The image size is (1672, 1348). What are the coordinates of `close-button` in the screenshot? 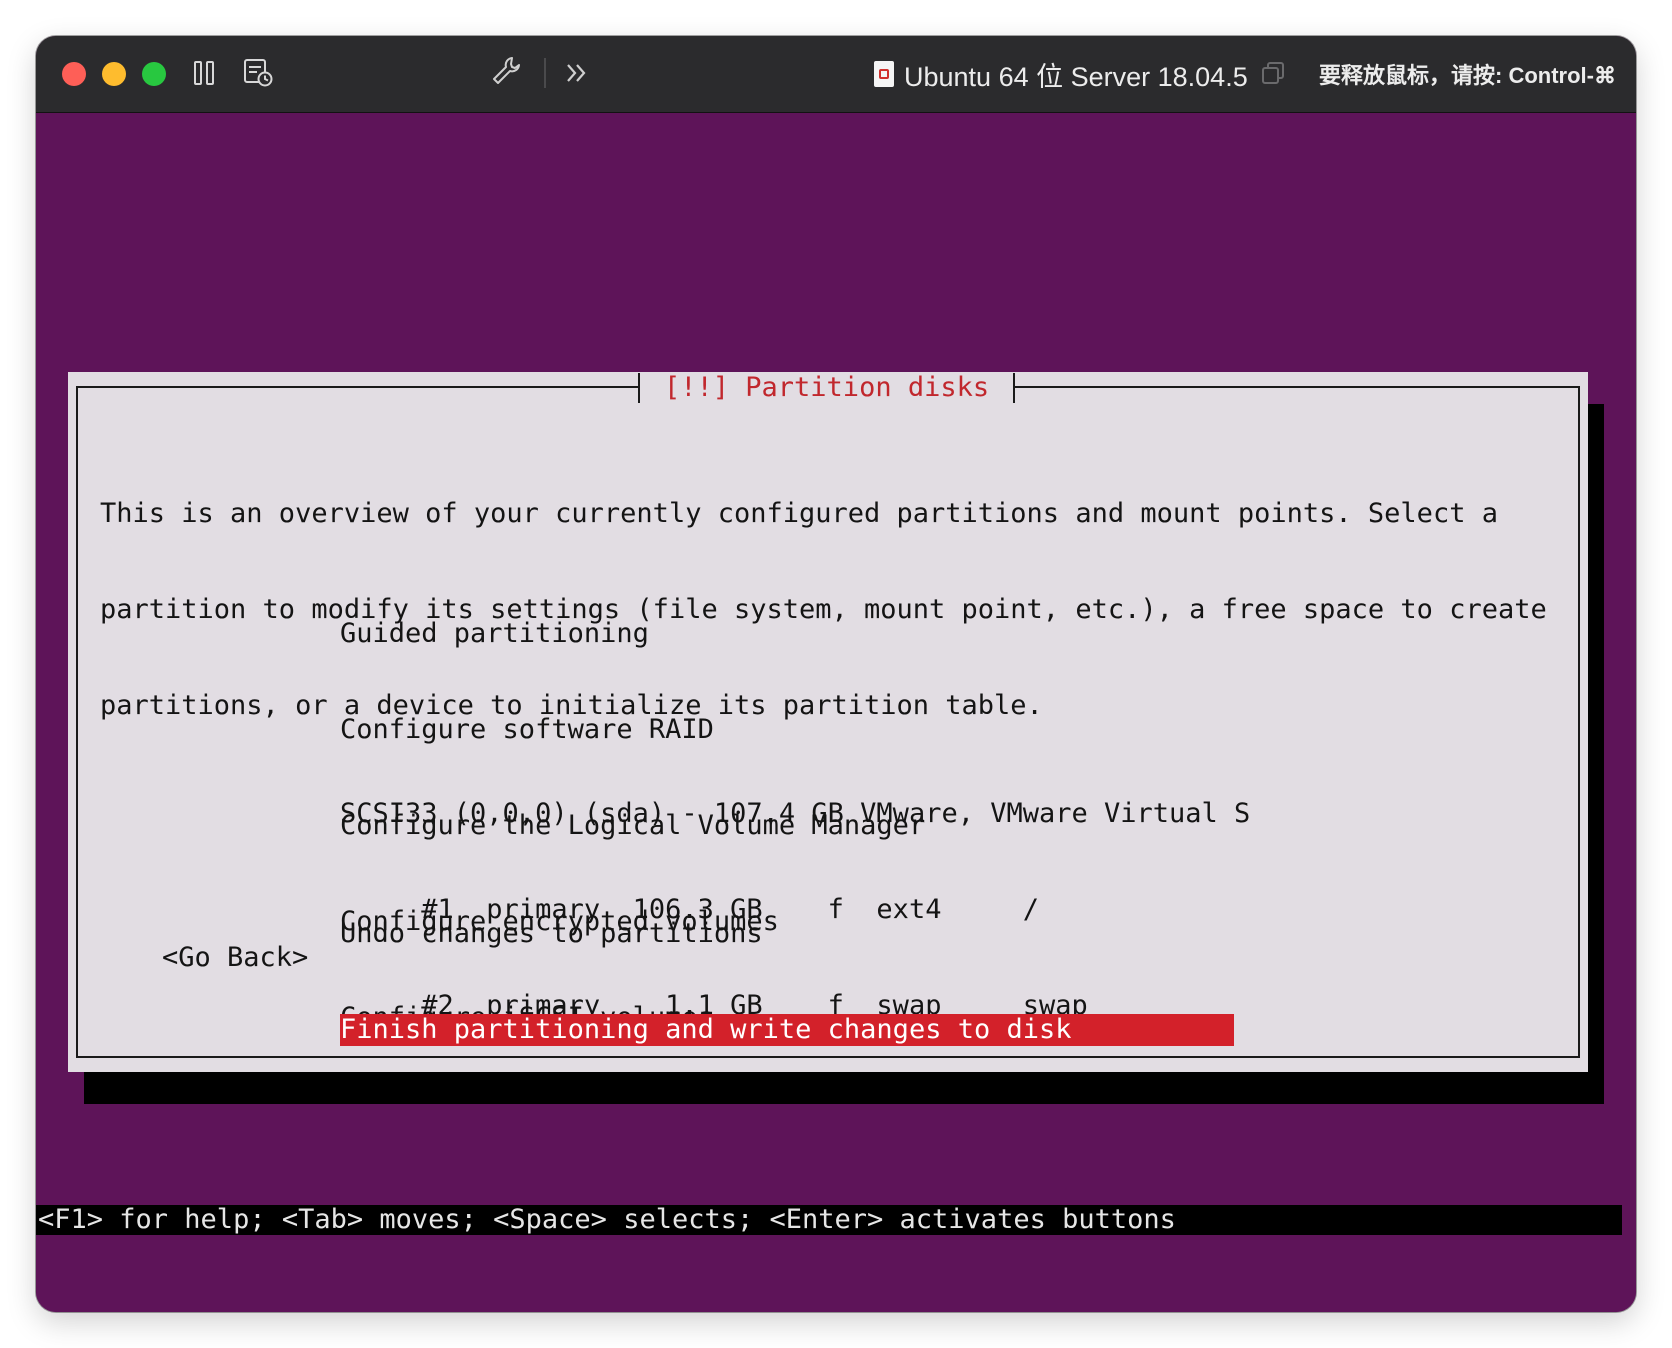 It's located at (74, 74).